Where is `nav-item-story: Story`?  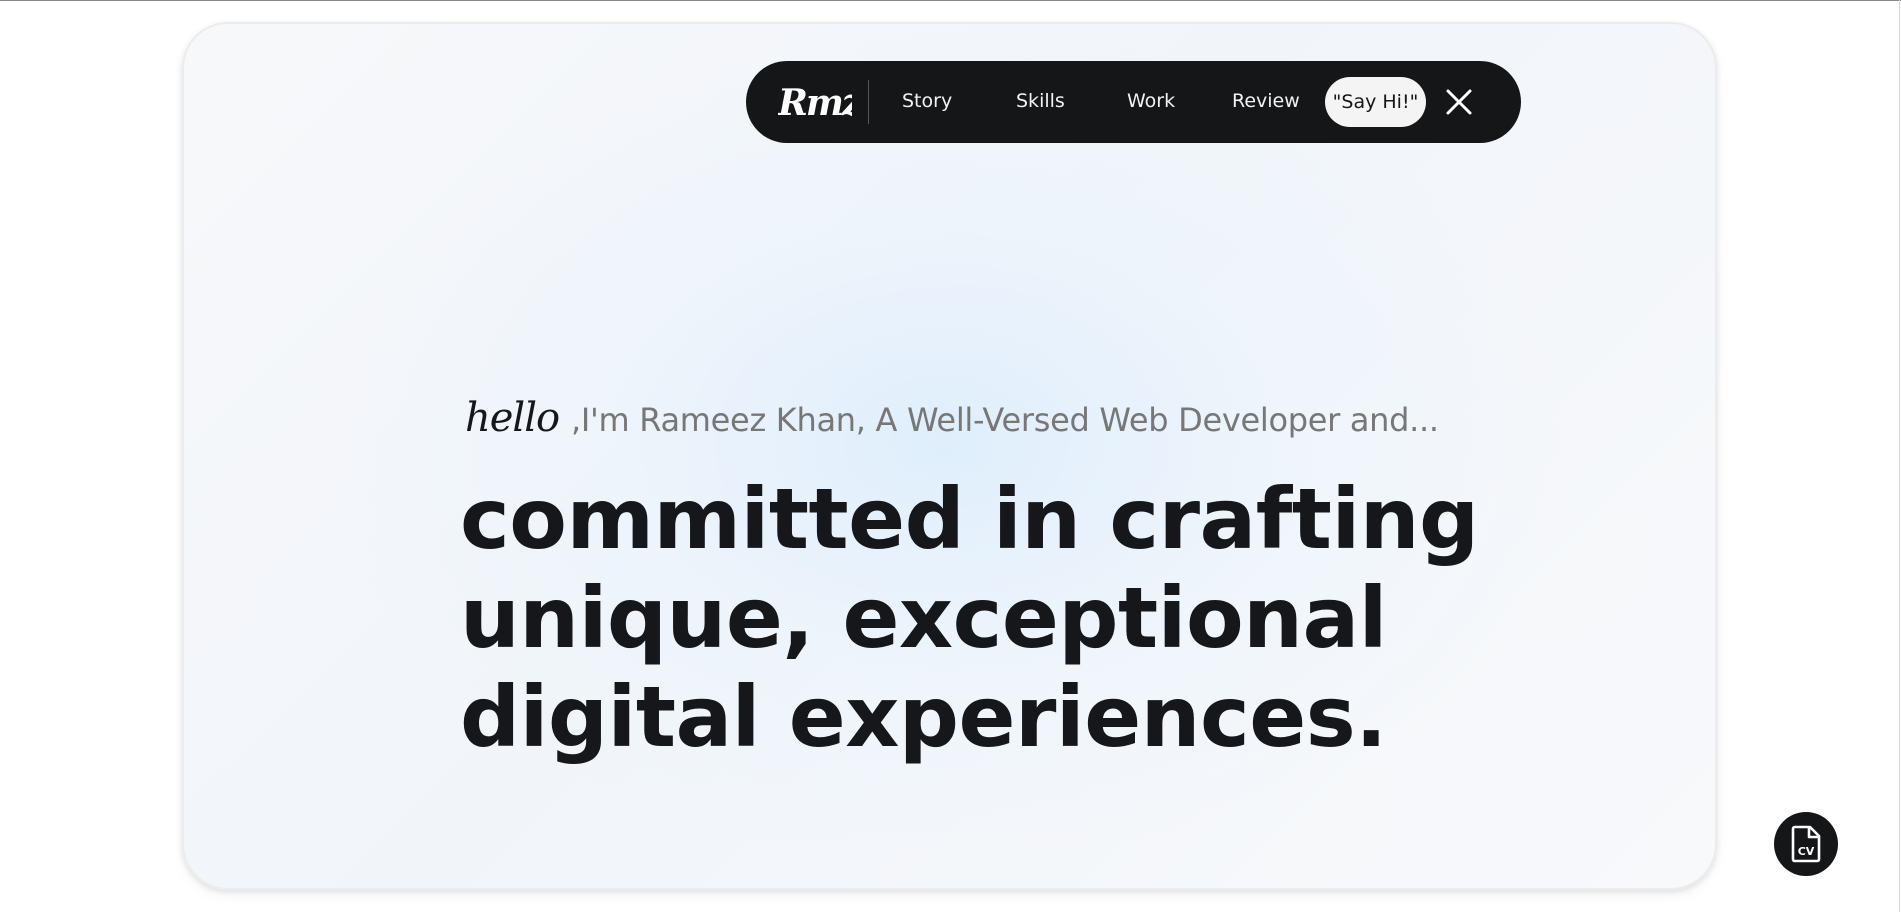
nav-item-story: Story is located at coordinates (927, 101).